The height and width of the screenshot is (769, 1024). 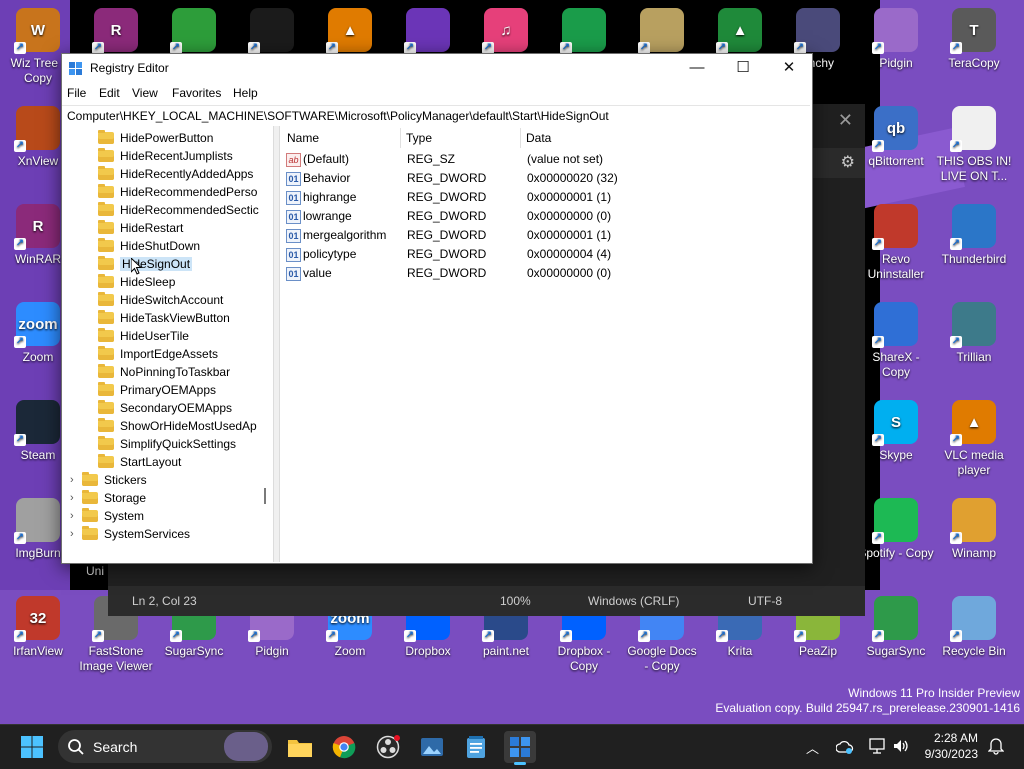 I want to click on value-row: 01 policytype REG_DWORD 0x00000004 (4), so click(x=540, y=254).